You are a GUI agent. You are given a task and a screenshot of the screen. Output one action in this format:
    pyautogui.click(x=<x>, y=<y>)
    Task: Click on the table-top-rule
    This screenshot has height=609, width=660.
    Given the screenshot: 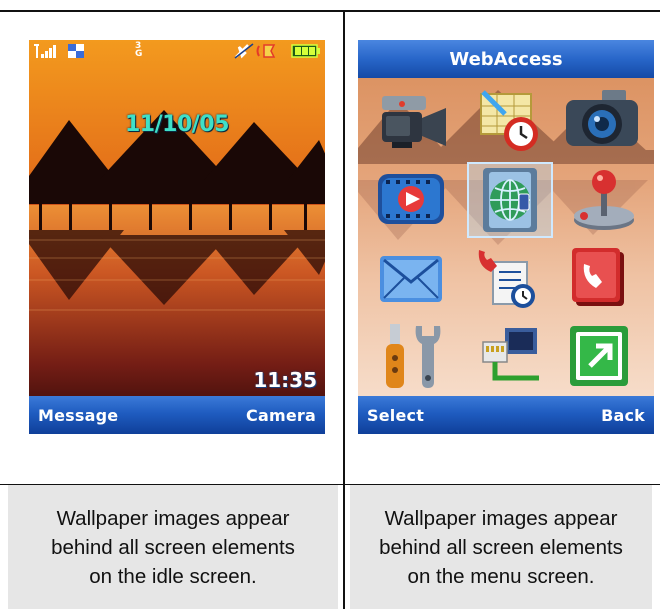 What is the action you would take?
    pyautogui.click(x=330, y=11)
    